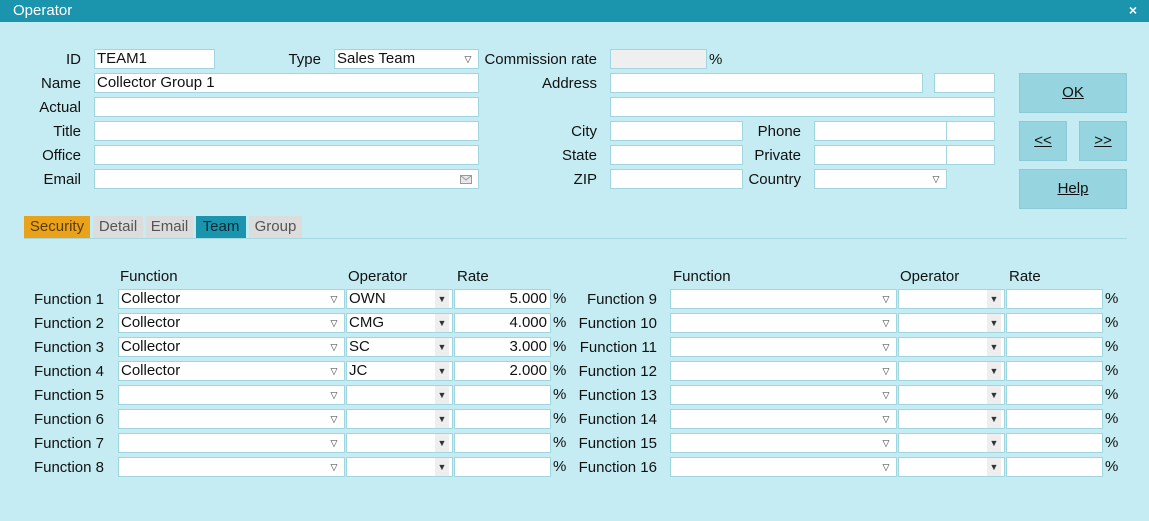 The image size is (1149, 521). I want to click on function-select-right-6: ▽, so click(783, 419).